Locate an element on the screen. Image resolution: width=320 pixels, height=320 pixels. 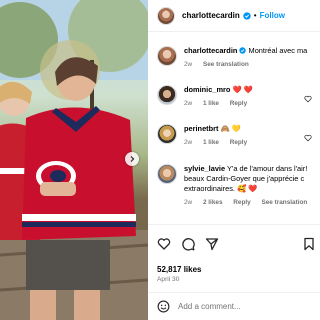
post-header: charlottecardin • Follow is located at coordinates (234, 16).